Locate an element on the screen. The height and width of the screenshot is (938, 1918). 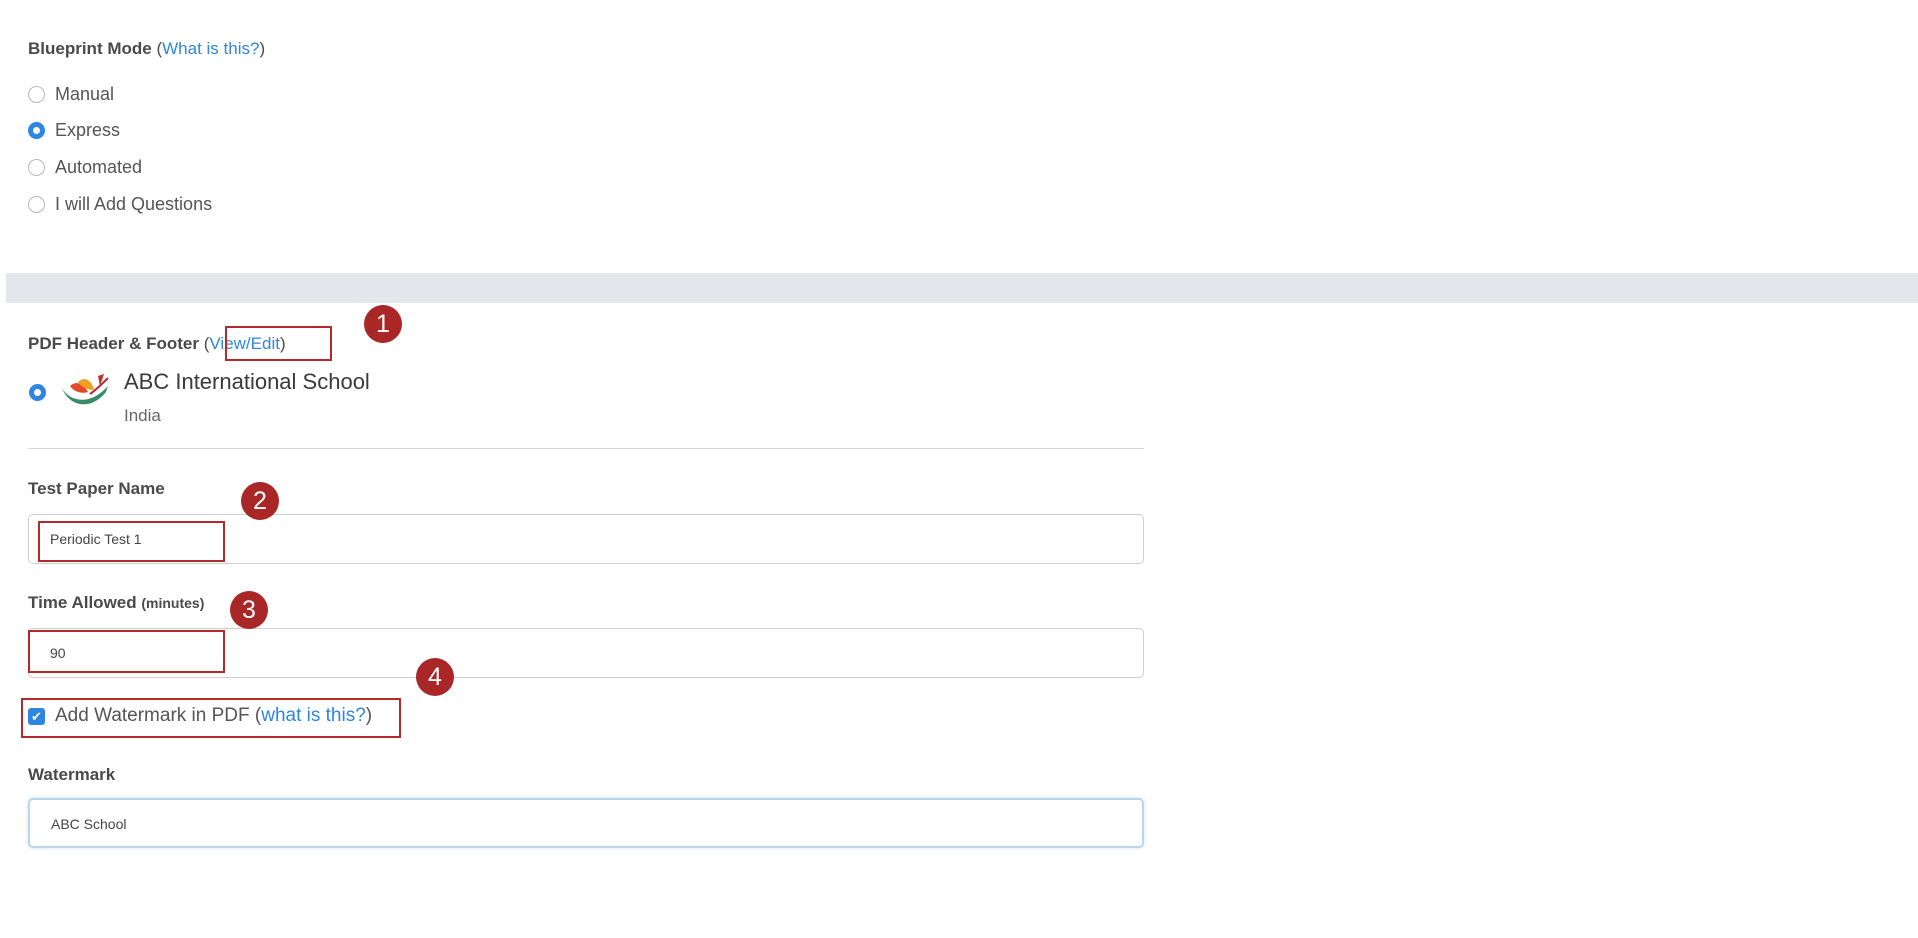
radio-option-add-questions: I will Add Questions is located at coordinates (120, 204).